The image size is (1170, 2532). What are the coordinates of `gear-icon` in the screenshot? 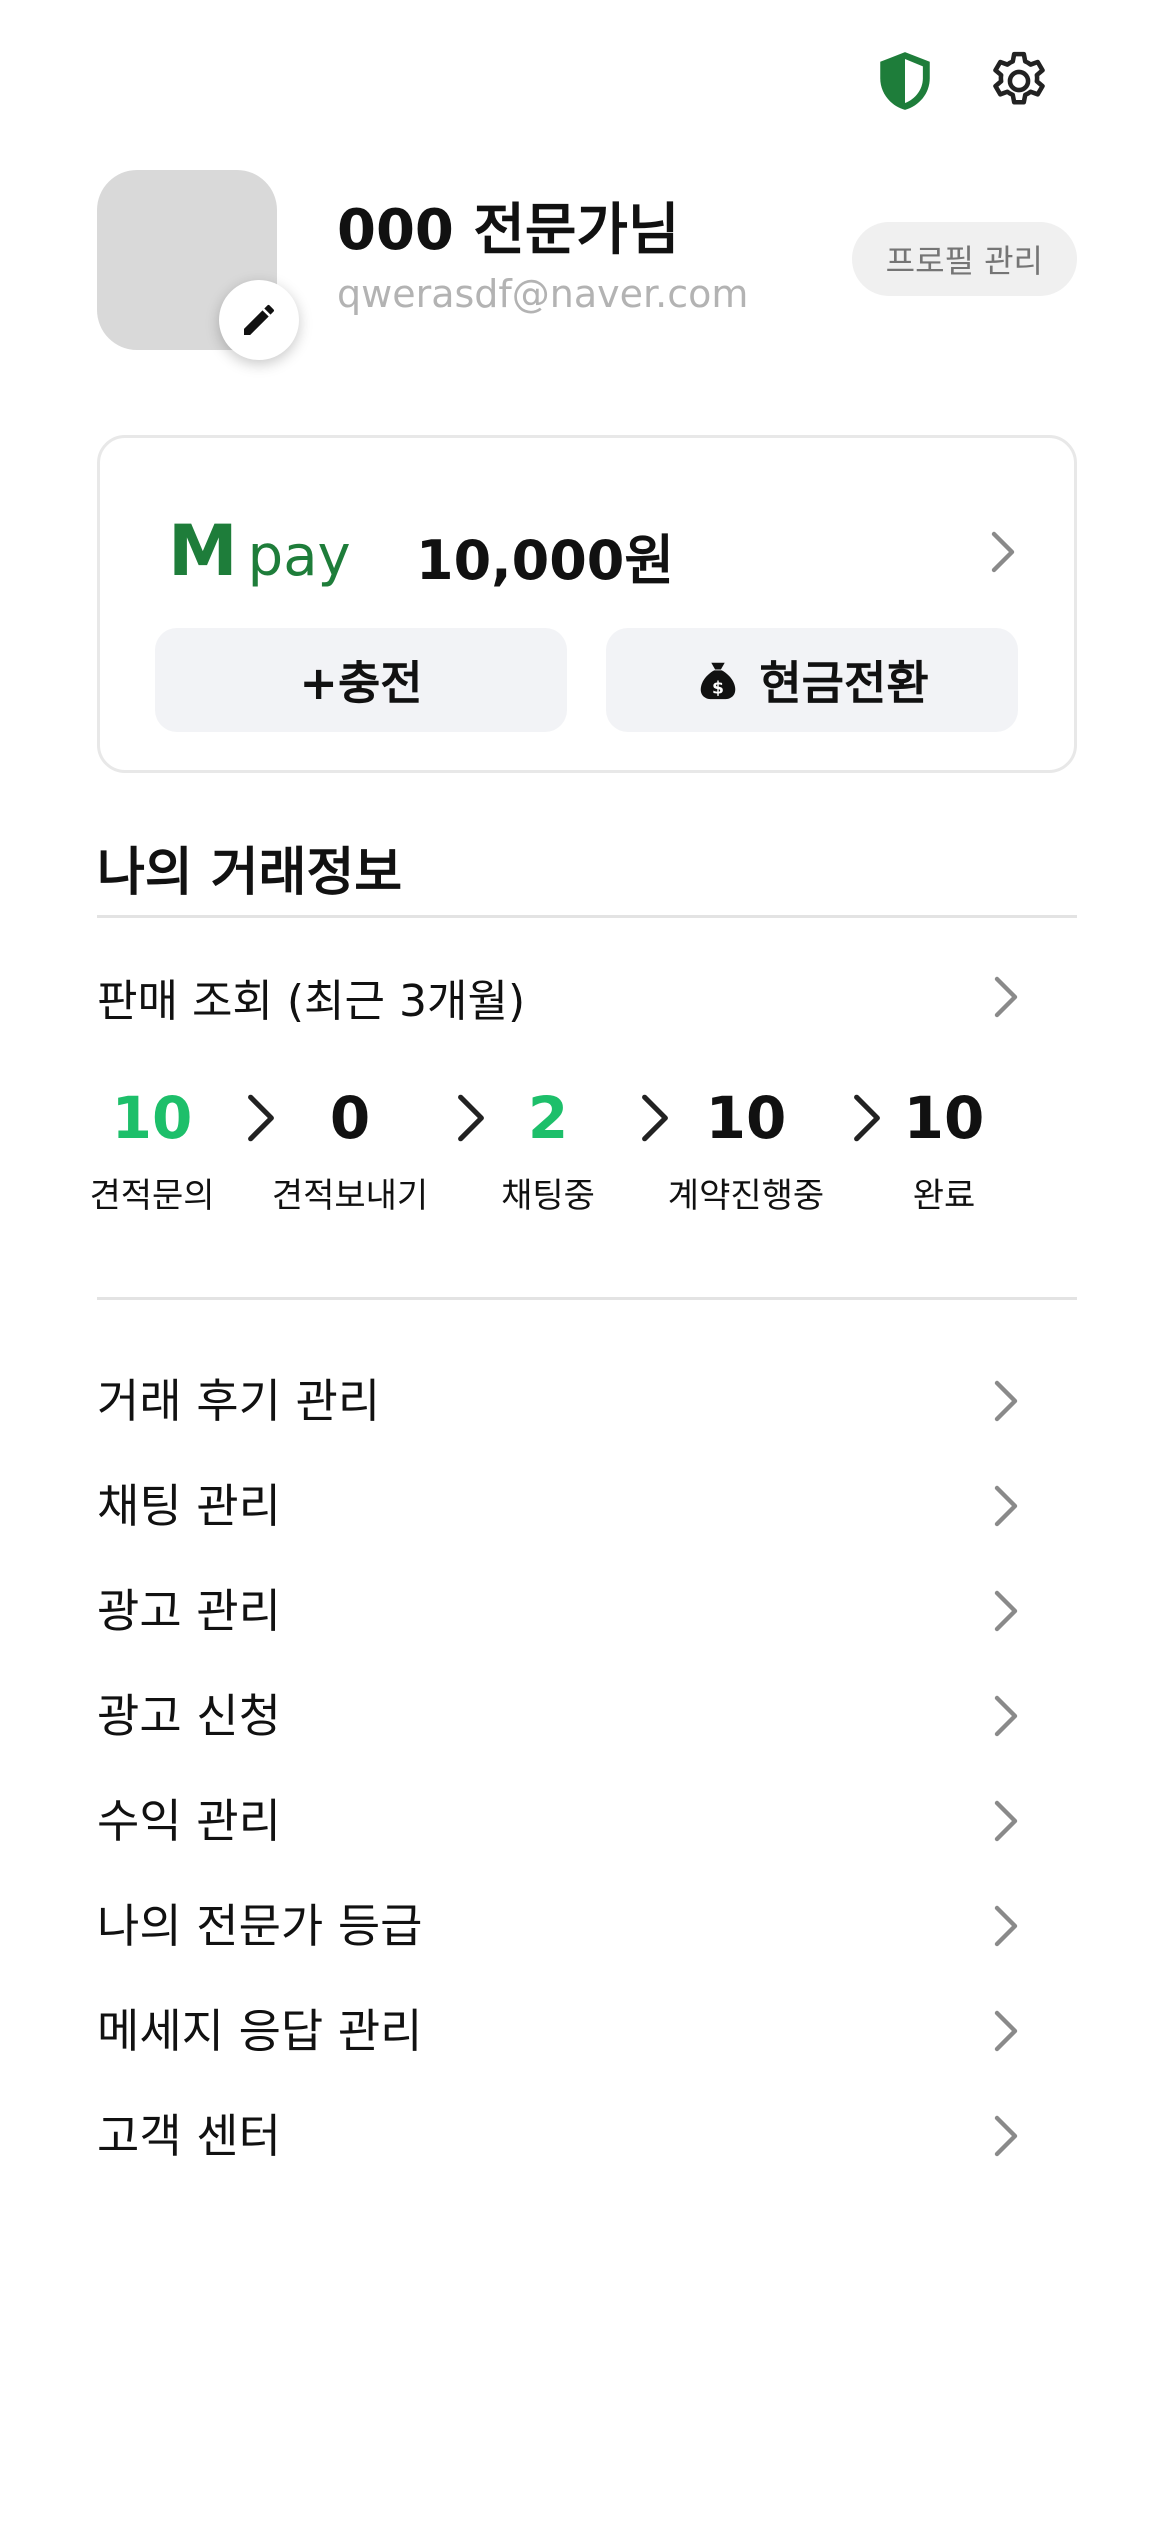 It's located at (1019, 81).